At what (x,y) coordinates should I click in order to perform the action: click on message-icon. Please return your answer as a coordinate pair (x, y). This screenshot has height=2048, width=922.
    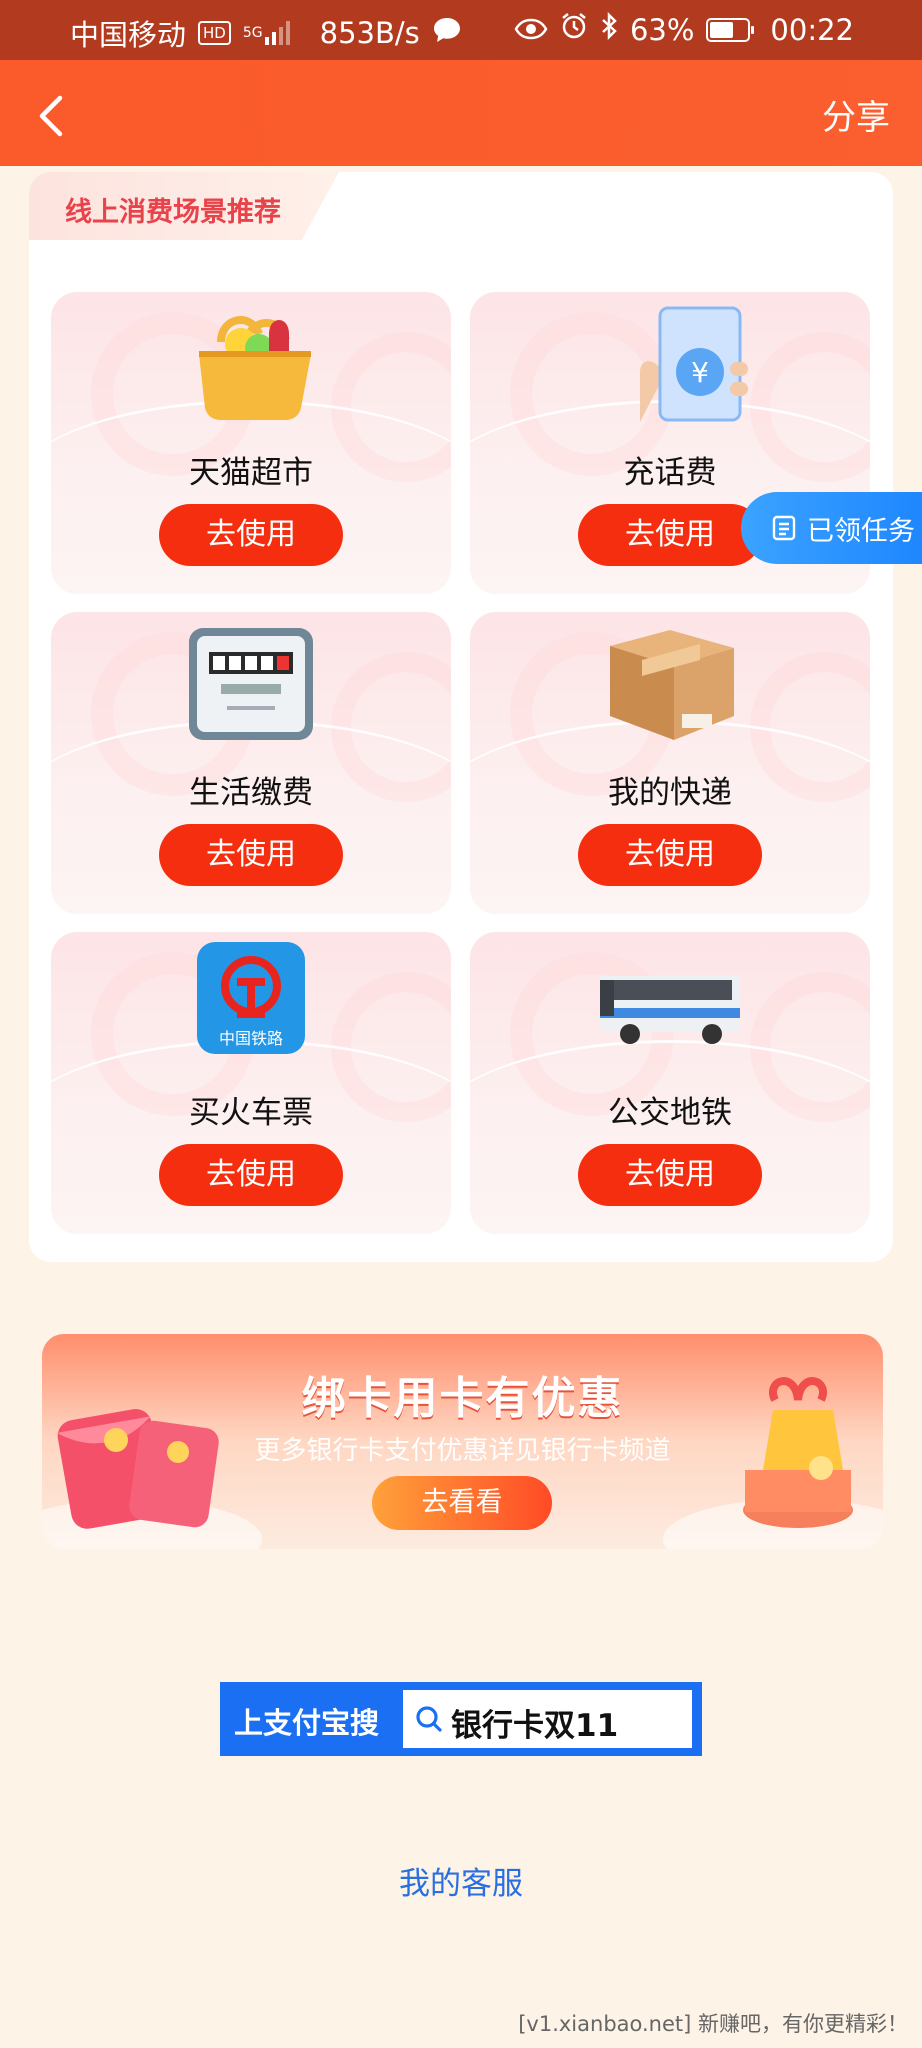
    Looking at the image, I should click on (447, 33).